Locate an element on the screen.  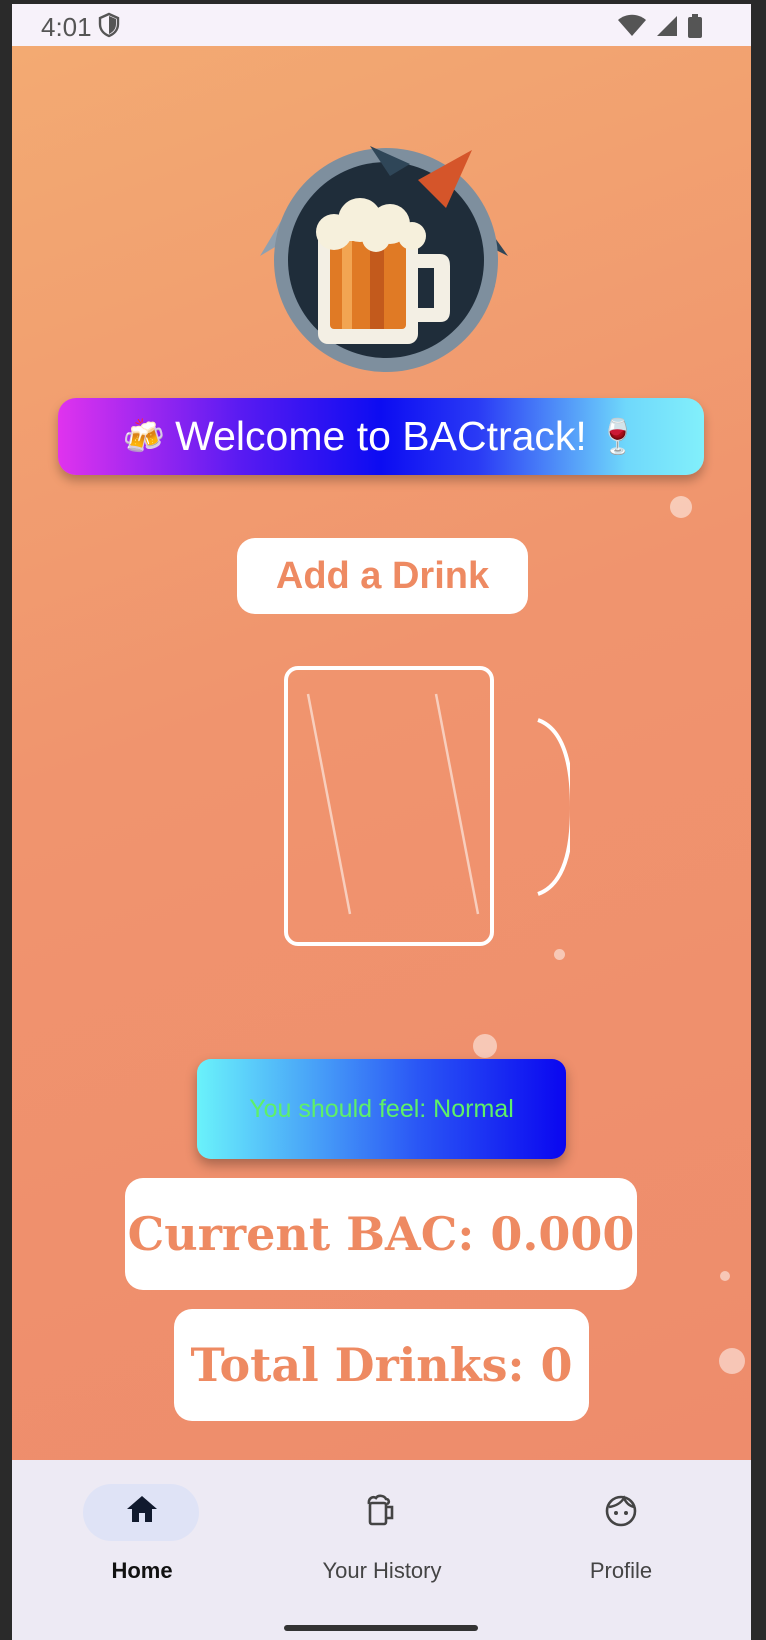
status-icons is located at coordinates (660, 28).